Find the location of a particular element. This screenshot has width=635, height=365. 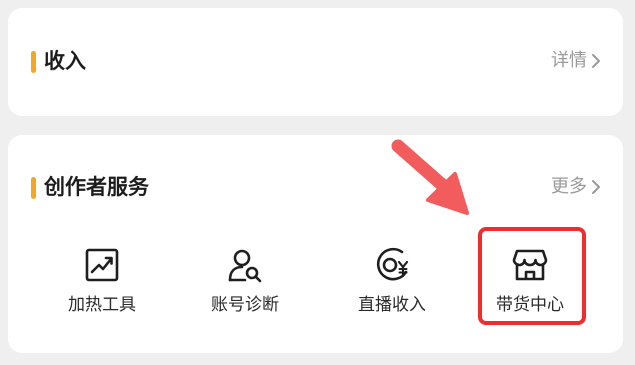

service-shopping-center: 带货中心 is located at coordinates (530, 281).